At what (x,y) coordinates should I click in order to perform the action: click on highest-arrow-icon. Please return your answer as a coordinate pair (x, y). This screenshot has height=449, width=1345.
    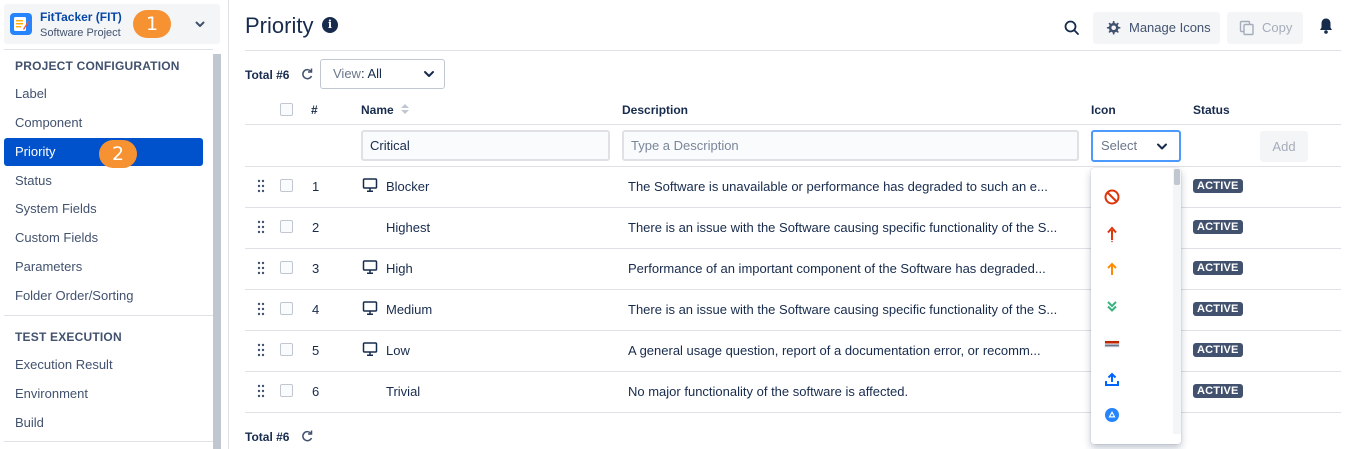
    Looking at the image, I should click on (1112, 234).